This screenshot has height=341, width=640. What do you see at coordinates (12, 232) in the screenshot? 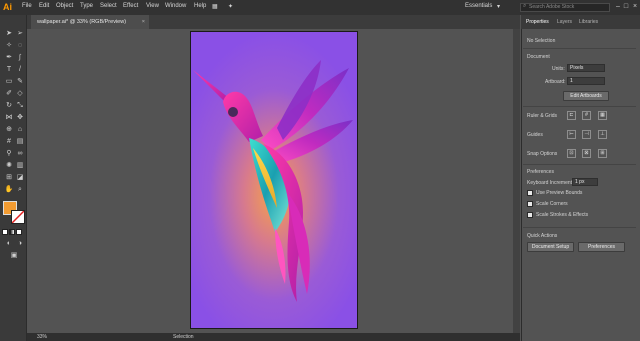
I see `gradient-mode-icon` at bounding box center [12, 232].